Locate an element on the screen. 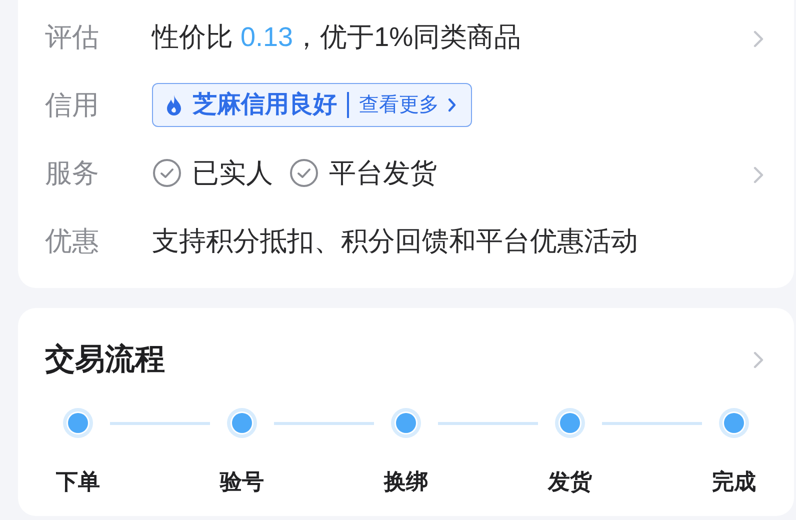  row-value: 性价比 0.13，优于1%同类商品 is located at coordinates (337, 37).